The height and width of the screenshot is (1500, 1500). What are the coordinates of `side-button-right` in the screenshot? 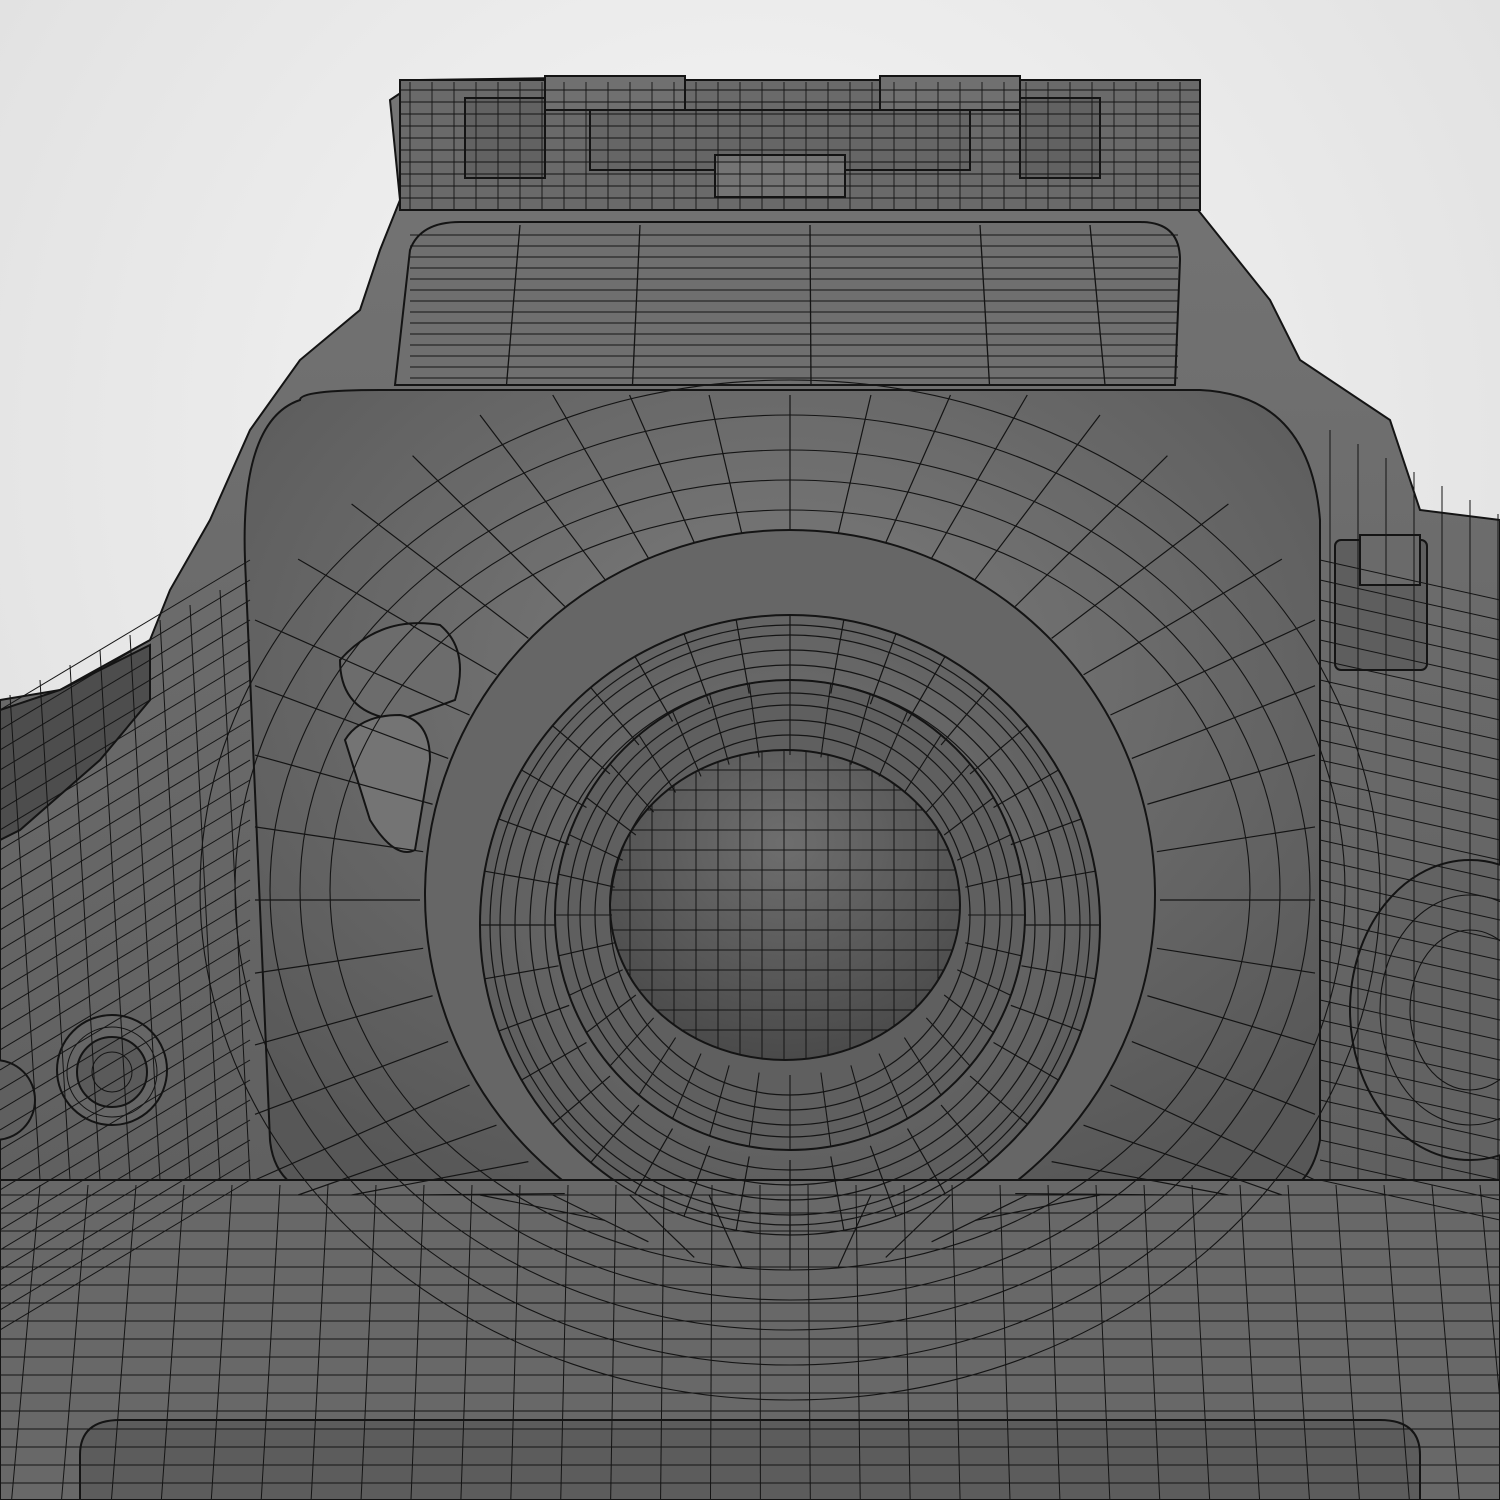 It's located at (1381, 602).